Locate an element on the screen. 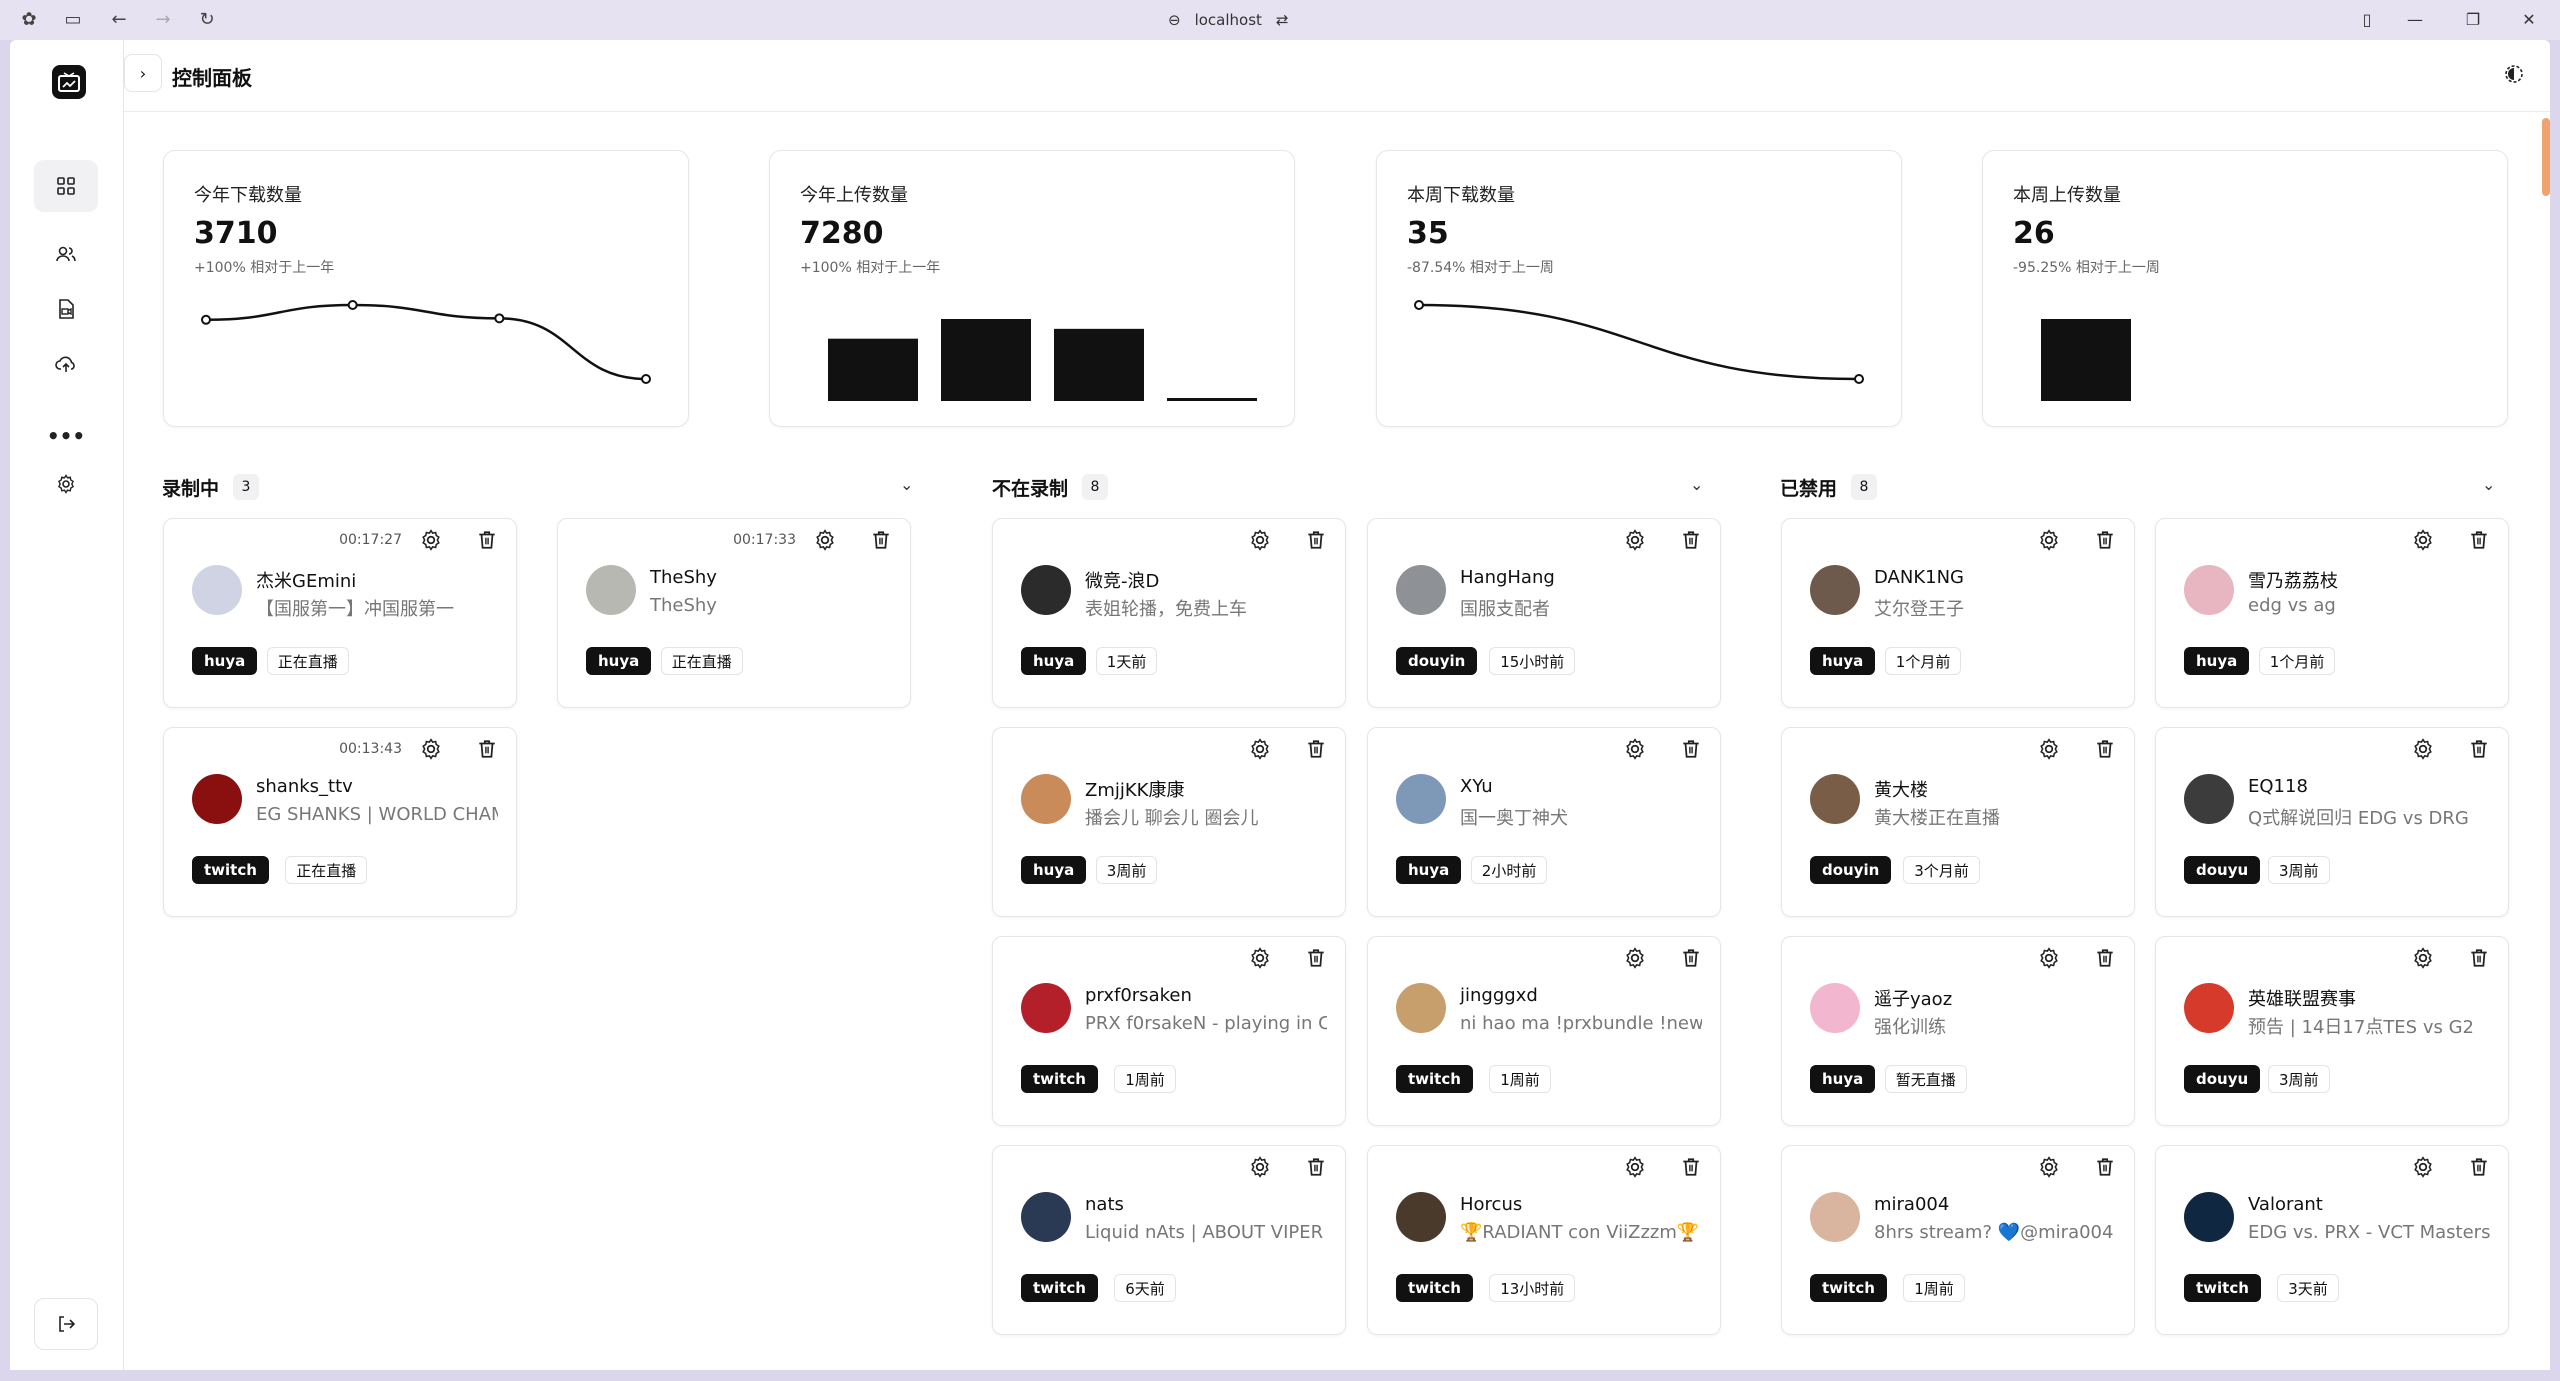 The image size is (2560, 1381). streamer-card: 黄大楼 黄大楼正在直播 douyin 3个月前 is located at coordinates (1958, 822).